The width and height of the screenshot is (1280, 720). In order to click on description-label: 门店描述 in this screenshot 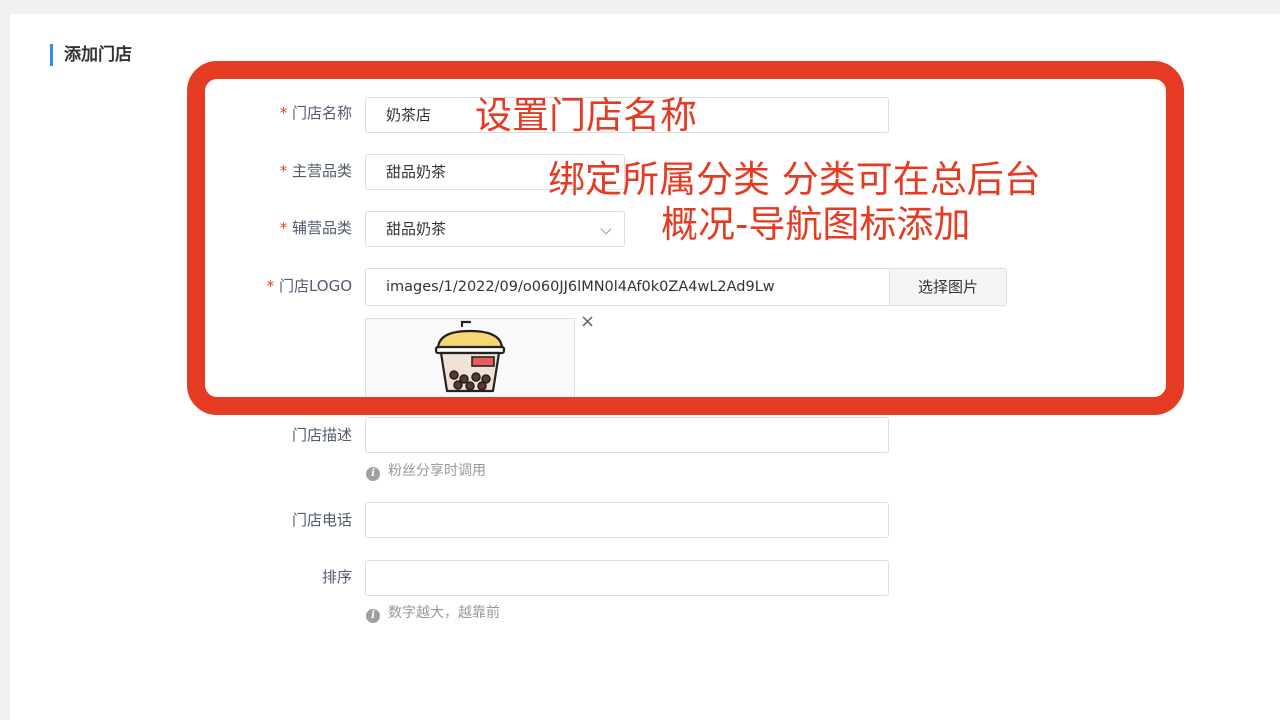, I will do `click(321, 435)`.